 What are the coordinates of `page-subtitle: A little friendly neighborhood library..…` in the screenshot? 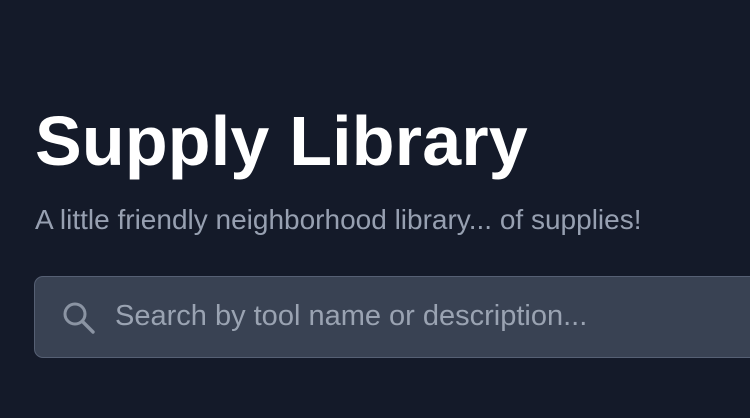 It's located at (338, 219).